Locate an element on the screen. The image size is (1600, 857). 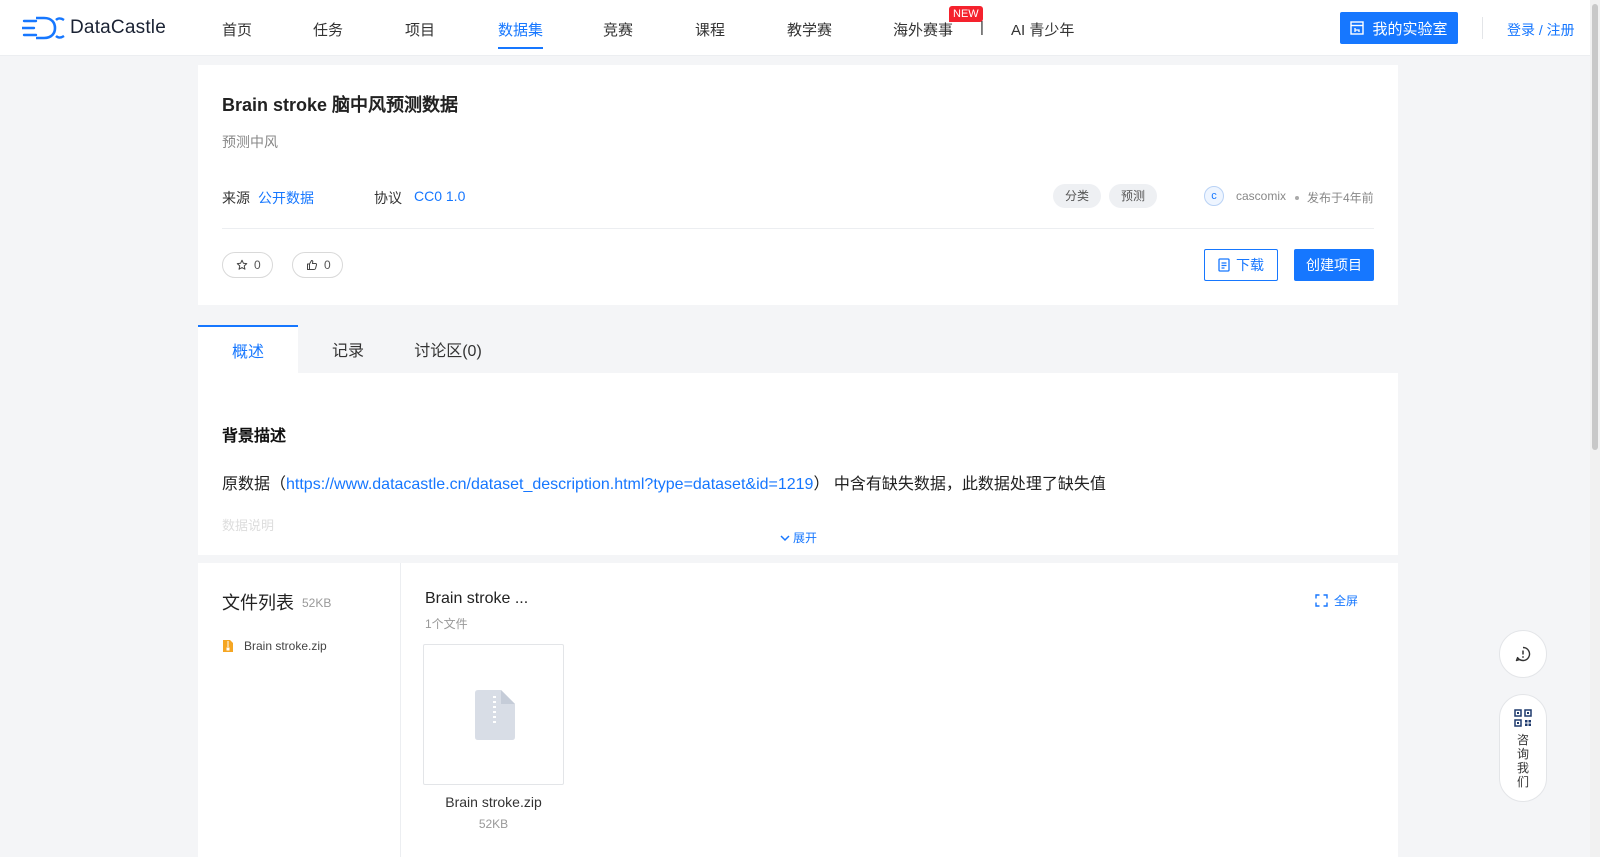
tag-classification: 分类 is located at coordinates (1077, 196).